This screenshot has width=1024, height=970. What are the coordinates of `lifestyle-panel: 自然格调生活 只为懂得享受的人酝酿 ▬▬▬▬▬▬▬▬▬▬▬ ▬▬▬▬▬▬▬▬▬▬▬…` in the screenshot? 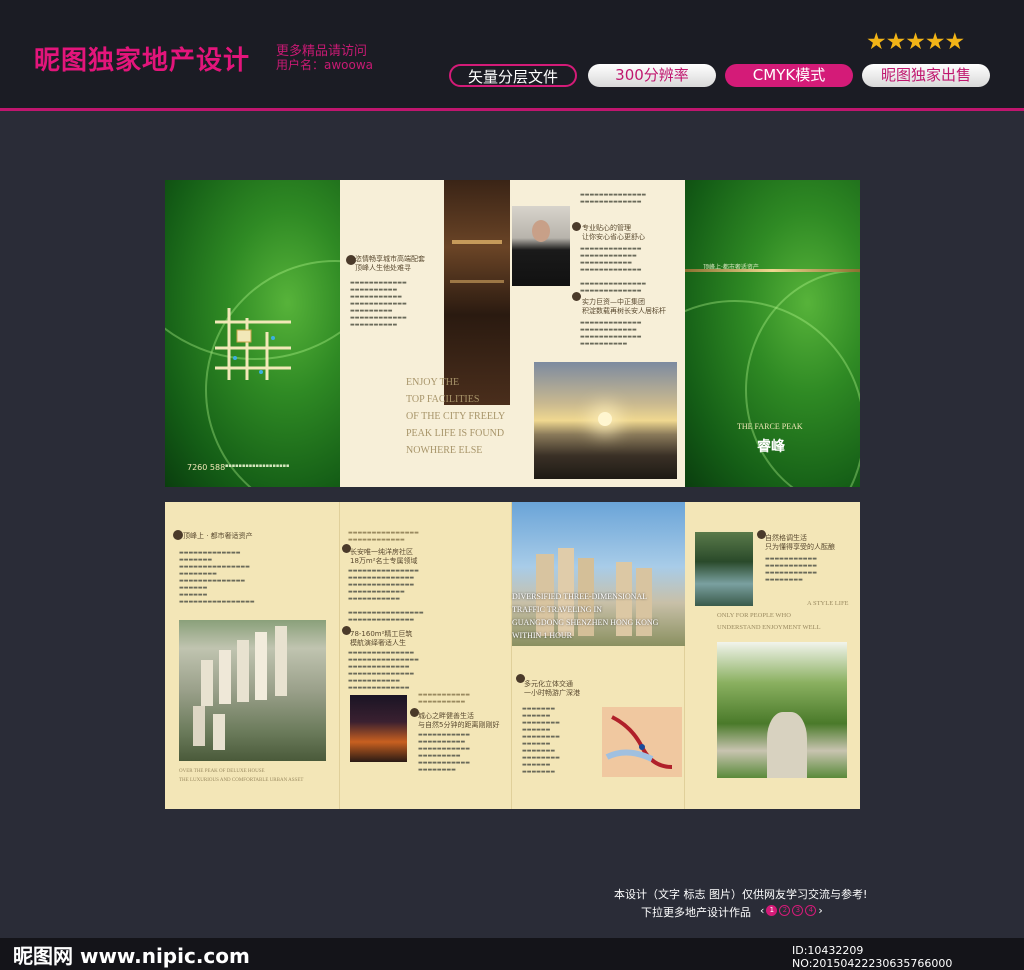 It's located at (772, 655).